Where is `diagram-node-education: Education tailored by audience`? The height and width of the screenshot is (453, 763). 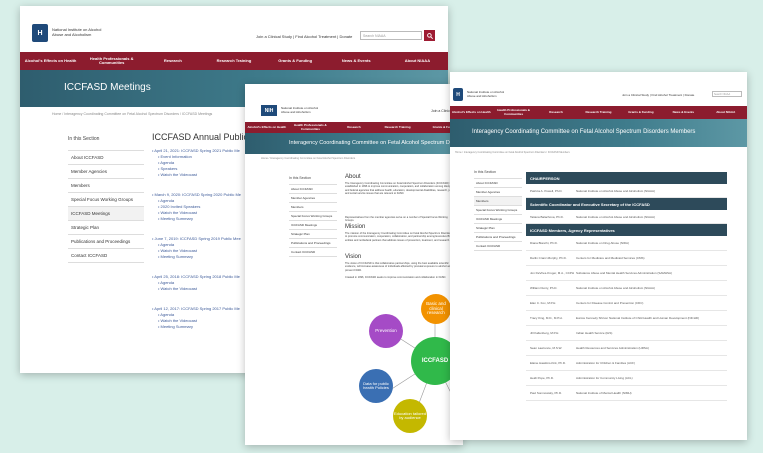 diagram-node-education: Education tailored by audience is located at coordinates (410, 416).